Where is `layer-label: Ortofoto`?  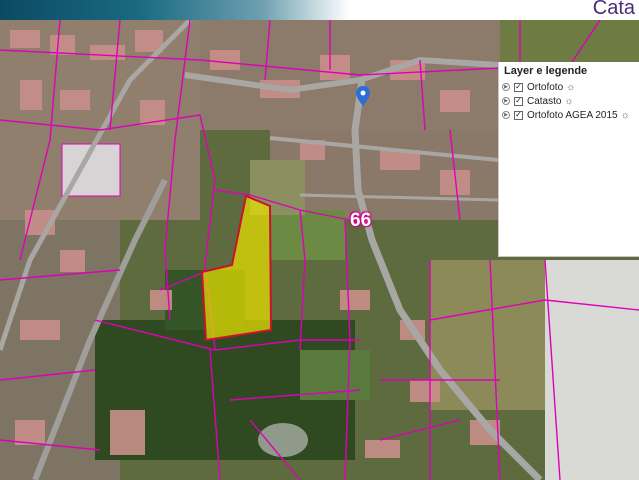 layer-label: Ortofoto is located at coordinates (545, 87).